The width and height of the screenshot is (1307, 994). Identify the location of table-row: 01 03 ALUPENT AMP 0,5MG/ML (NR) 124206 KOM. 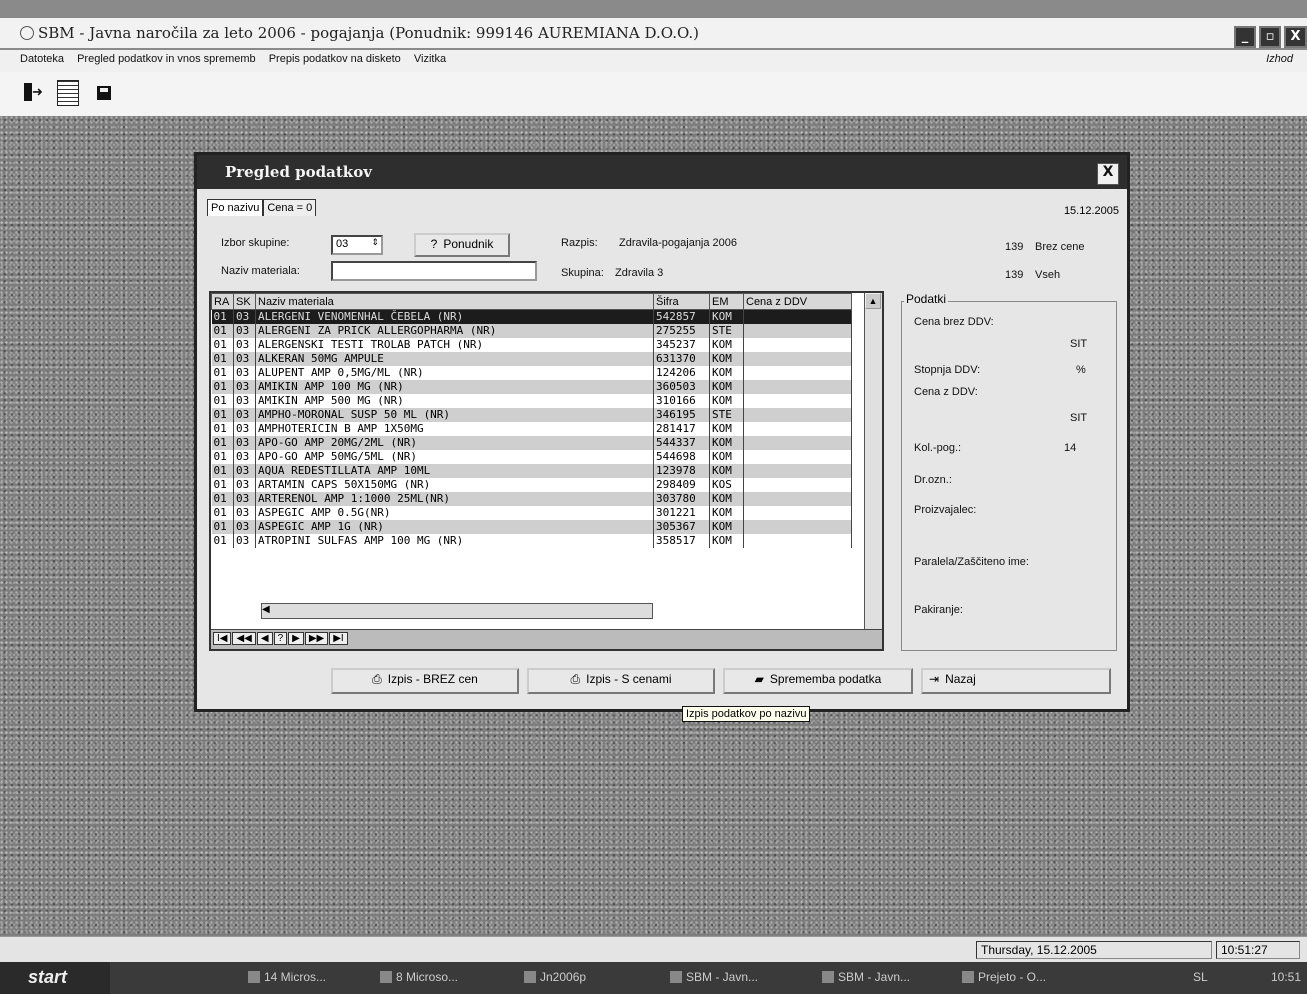
(531, 372).